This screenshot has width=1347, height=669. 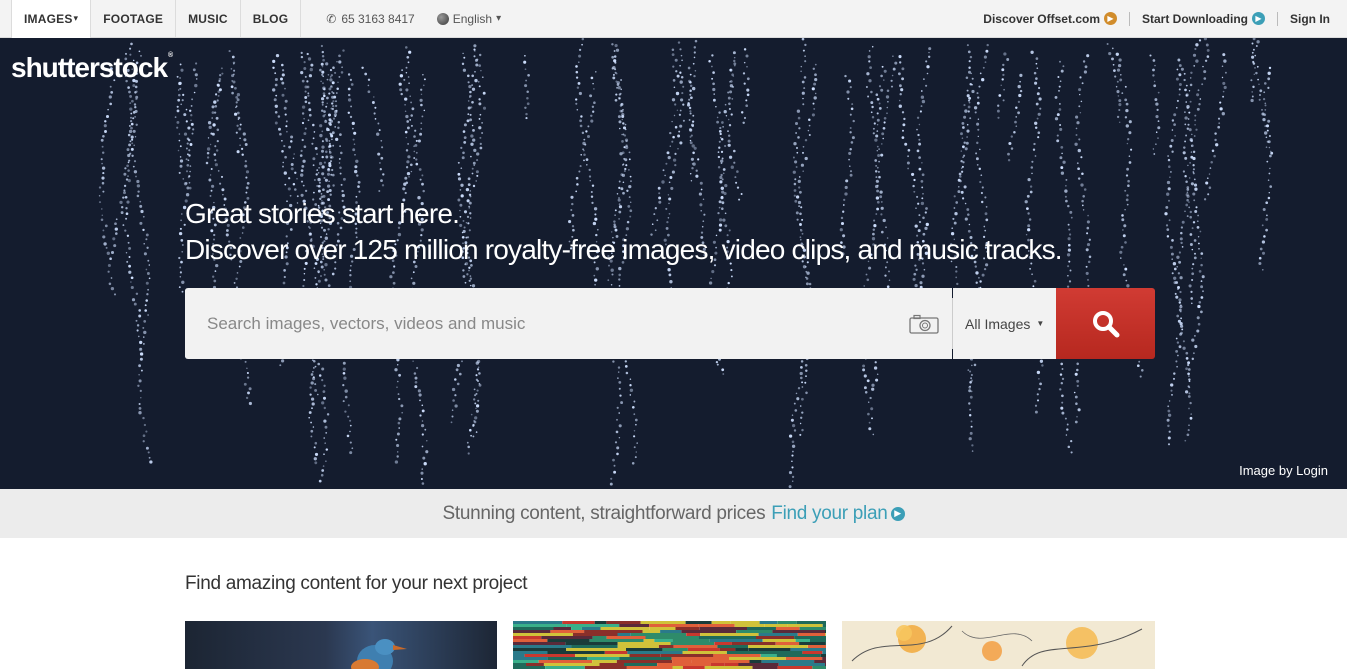 I want to click on language-label: English, so click(x=472, y=18).